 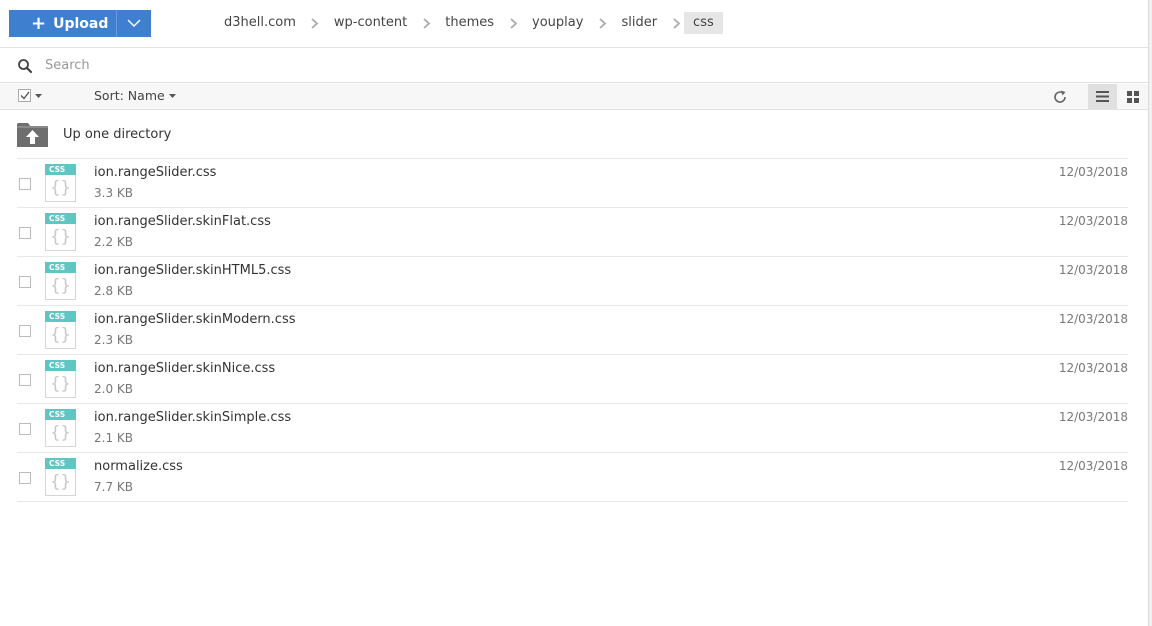 What do you see at coordinates (117, 134) in the screenshot?
I see `up-one-directory-label: Up one directory` at bounding box center [117, 134].